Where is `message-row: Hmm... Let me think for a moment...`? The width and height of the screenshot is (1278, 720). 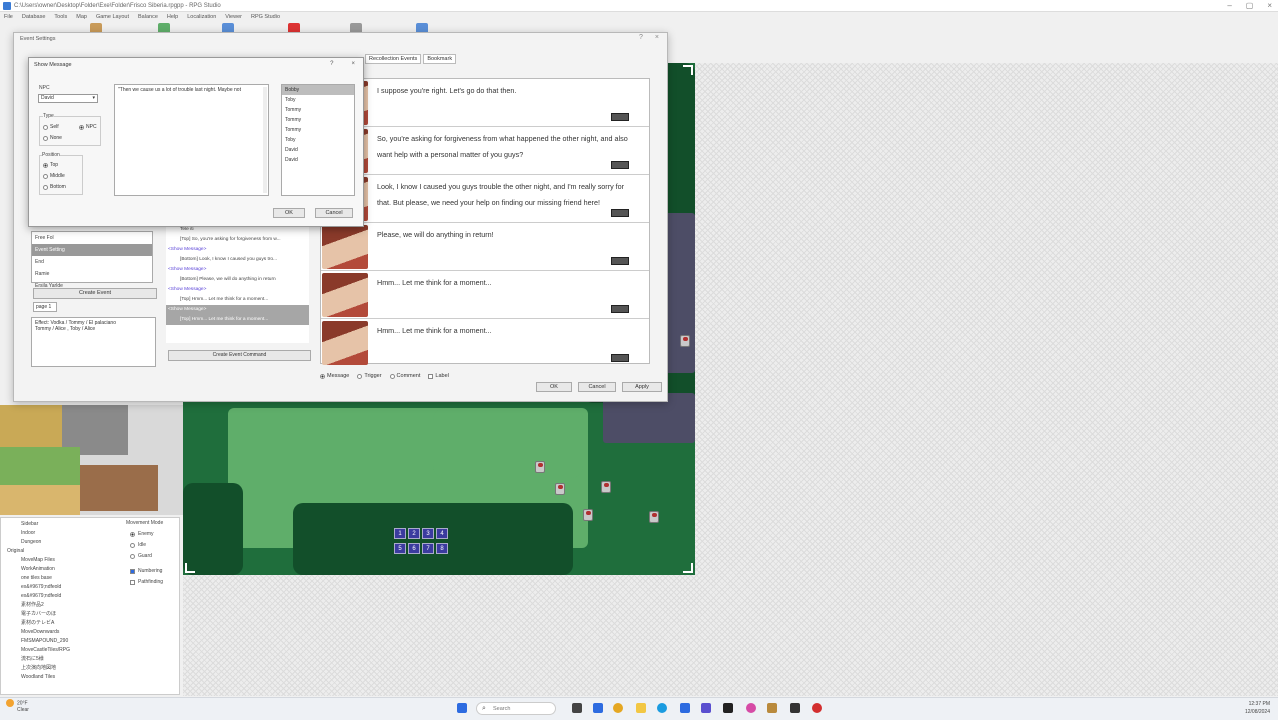 message-row: Hmm... Let me think for a moment... is located at coordinates (485, 295).